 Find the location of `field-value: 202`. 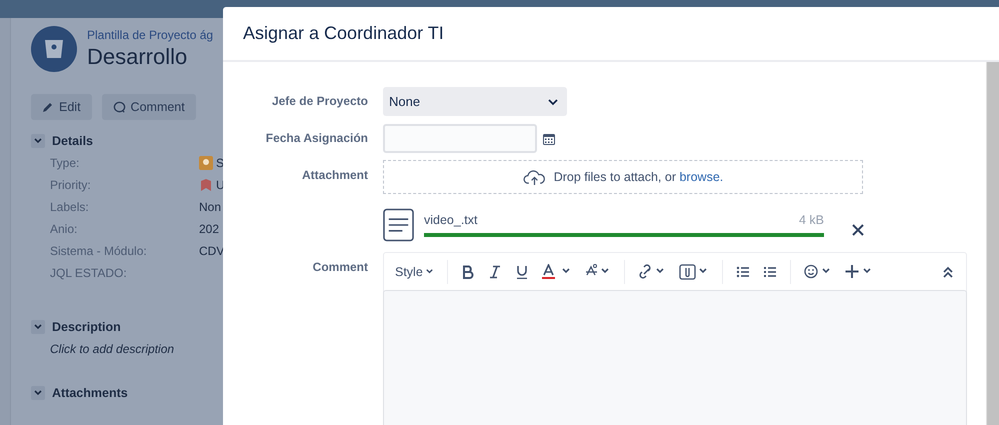

field-value: 202 is located at coordinates (209, 229).